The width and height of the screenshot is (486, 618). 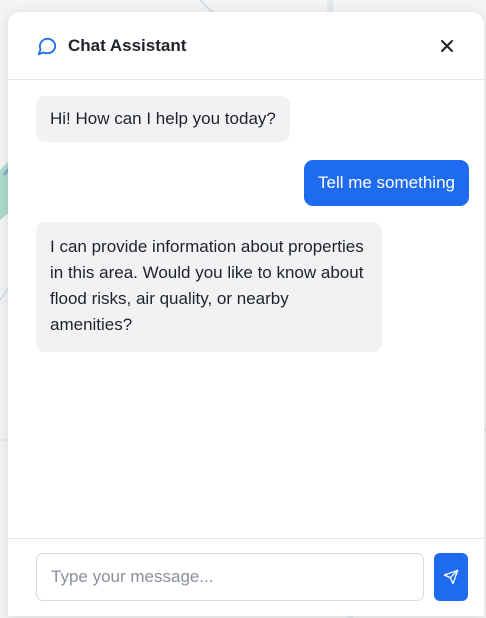 I want to click on chat-title: Chat Assistant, so click(x=127, y=45).